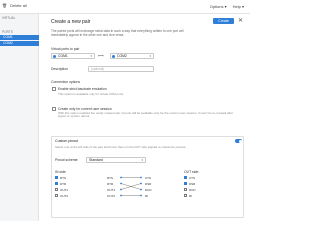  What do you see at coordinates (122, 56) in the screenshot?
I see `port-b-value: COM2` at bounding box center [122, 56].